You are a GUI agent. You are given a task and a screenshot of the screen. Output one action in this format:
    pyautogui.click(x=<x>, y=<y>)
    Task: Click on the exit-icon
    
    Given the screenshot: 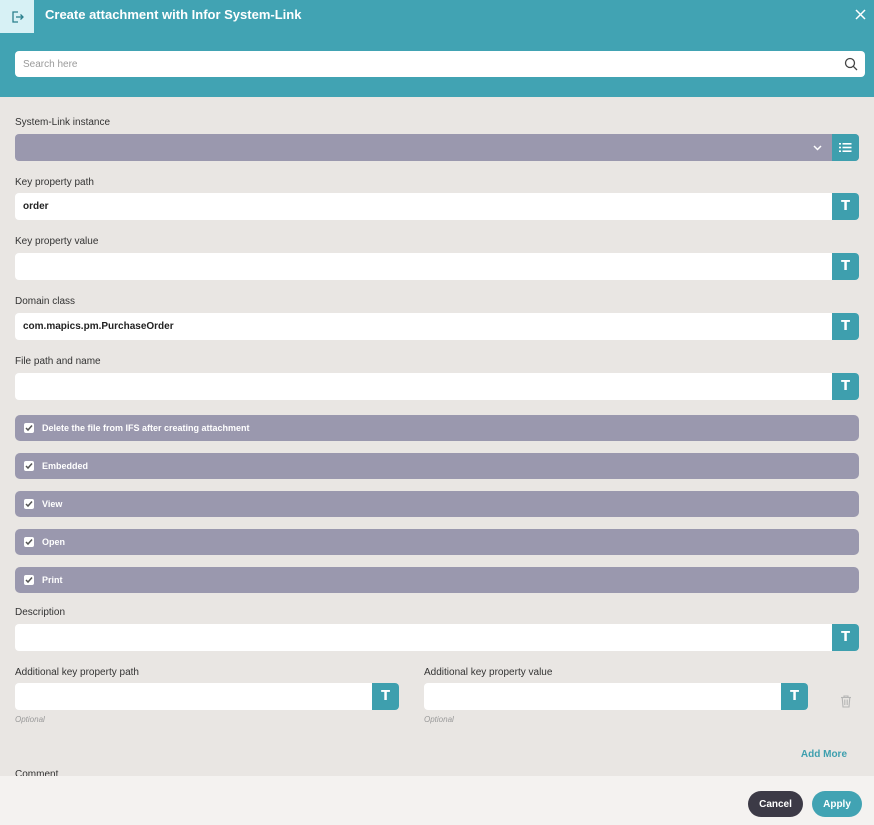 What is the action you would take?
    pyautogui.click(x=17, y=16)
    